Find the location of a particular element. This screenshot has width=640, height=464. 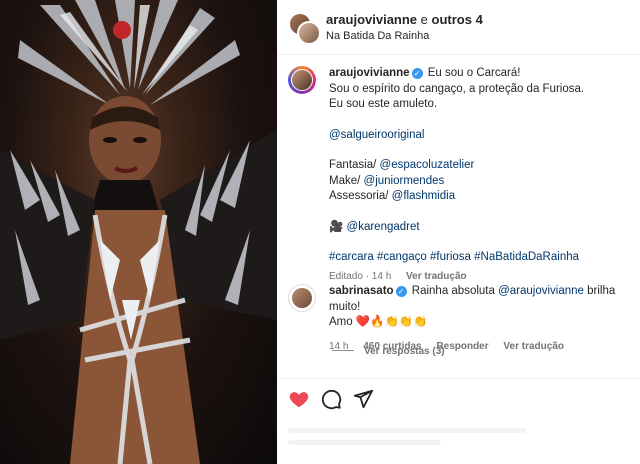

loading-placeholder is located at coordinates (458, 440).